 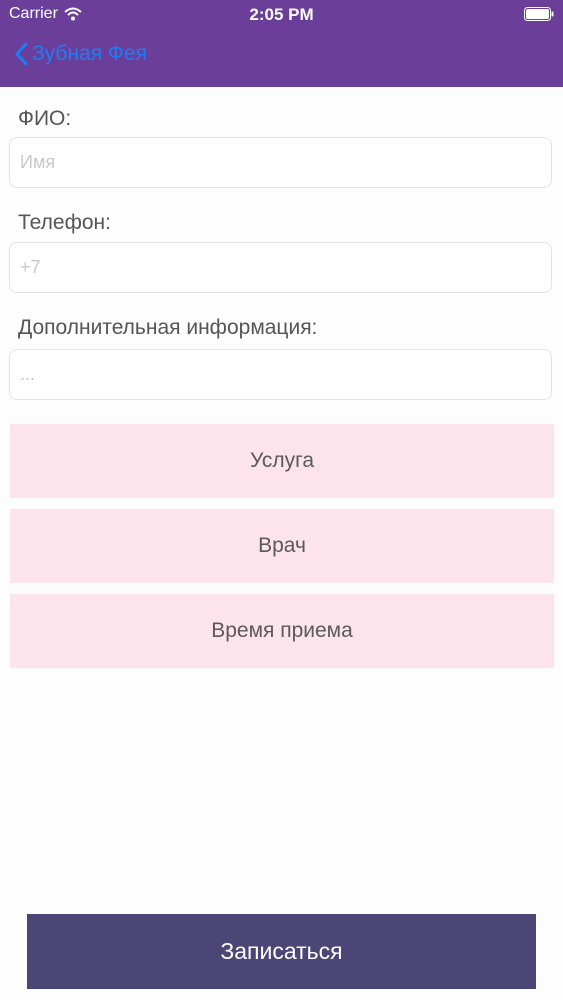 I want to click on name-input, so click(x=280, y=162).